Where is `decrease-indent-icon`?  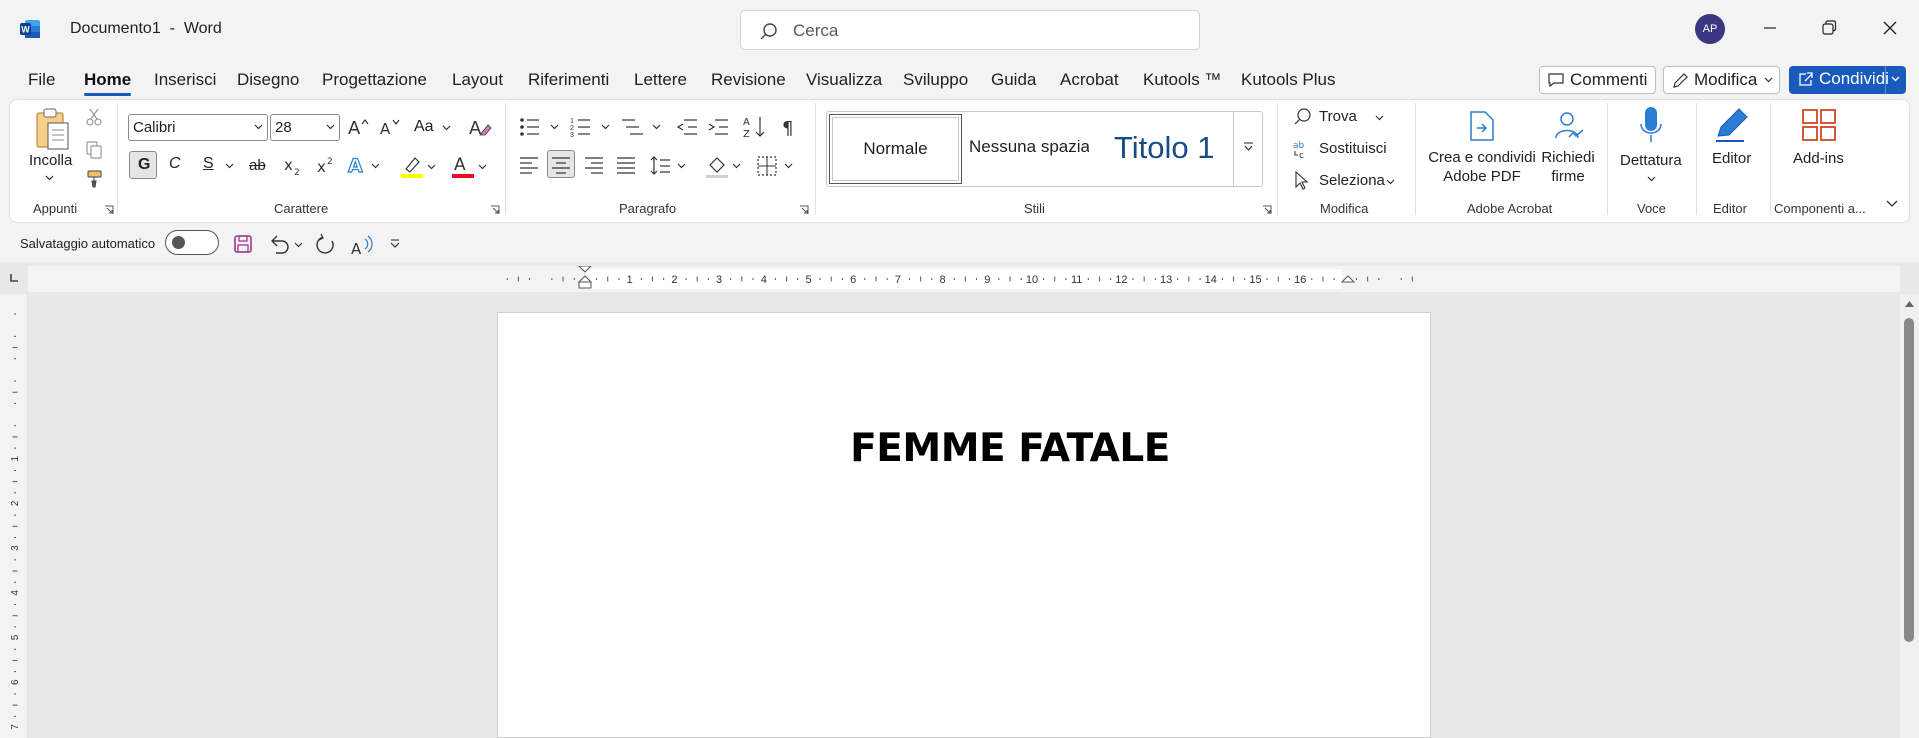
decrease-indent-icon is located at coordinates (687, 127).